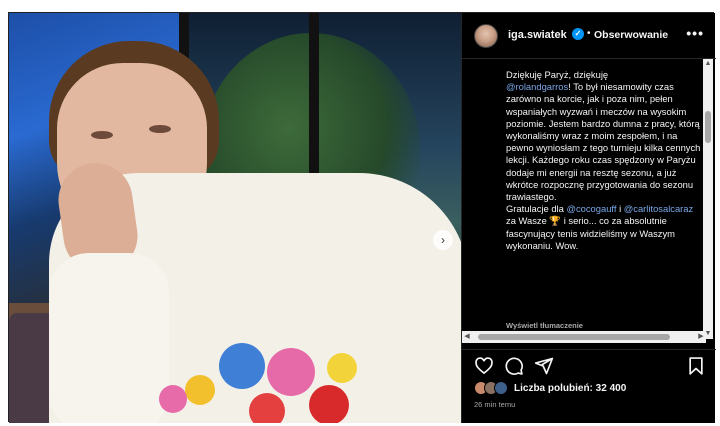  I want to click on following-button: Obserwowanie, so click(631, 35).